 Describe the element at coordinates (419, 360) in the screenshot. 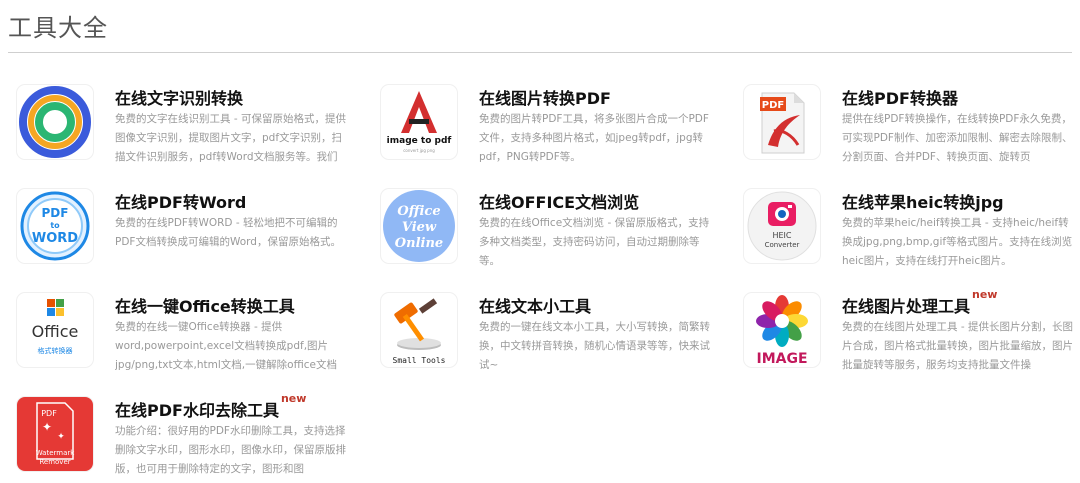

I see `svg-text: Small Tools` at that location.